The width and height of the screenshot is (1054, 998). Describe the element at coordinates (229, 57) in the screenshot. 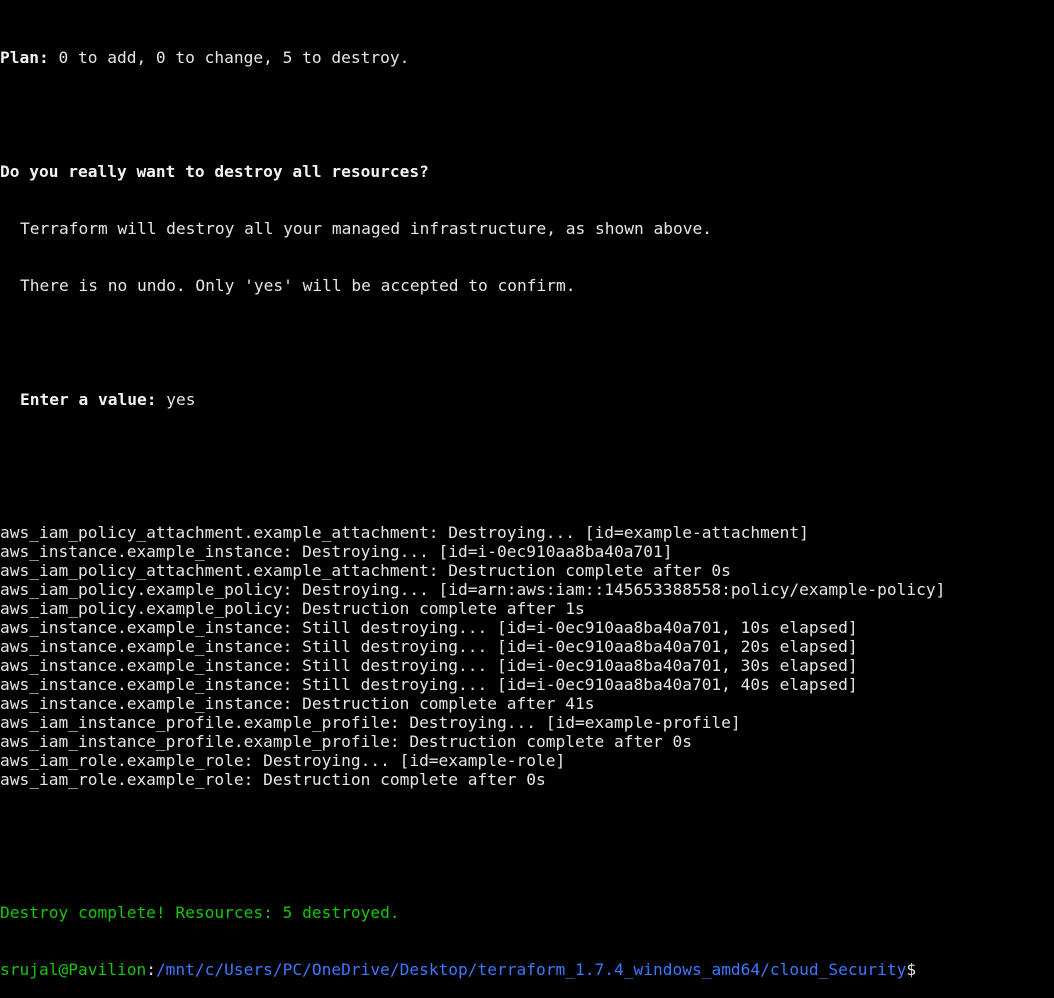

I see `plan-summary: 0 to add, 0 to change, 5 to destroy.` at that location.